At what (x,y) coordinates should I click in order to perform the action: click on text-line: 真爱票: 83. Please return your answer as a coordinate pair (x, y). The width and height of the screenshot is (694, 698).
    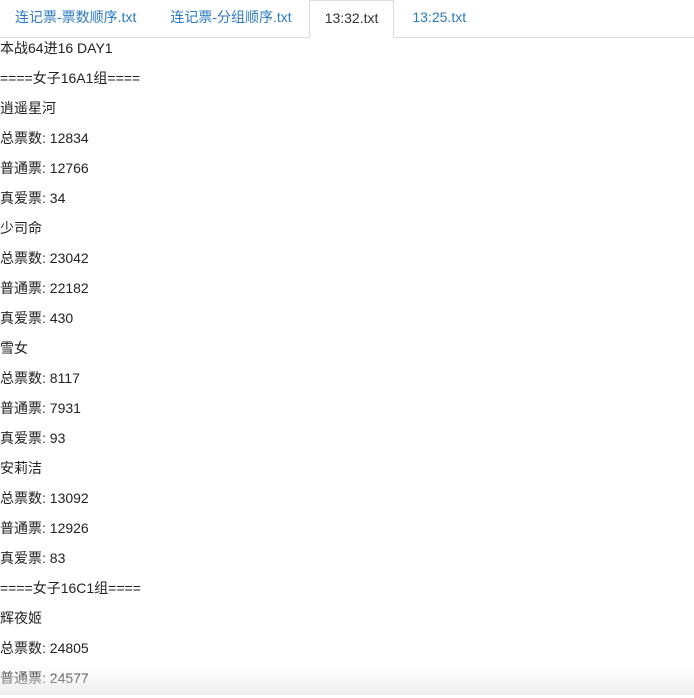
    Looking at the image, I should click on (33, 558).